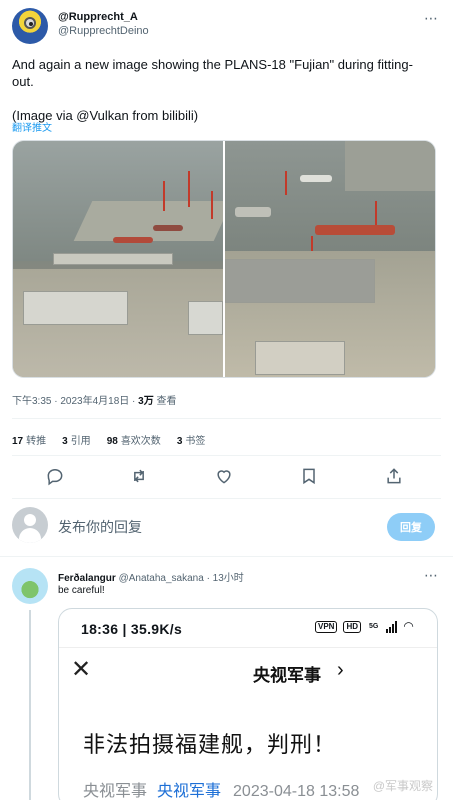  I want to click on author-avatar, so click(30, 26).